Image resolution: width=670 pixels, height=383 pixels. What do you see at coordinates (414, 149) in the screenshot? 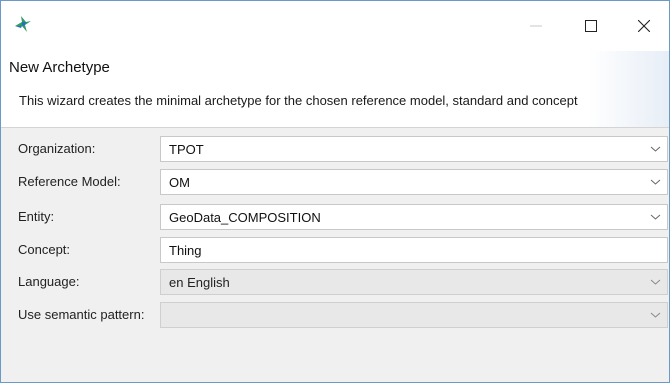
I see `organization-combo: TPOT` at bounding box center [414, 149].